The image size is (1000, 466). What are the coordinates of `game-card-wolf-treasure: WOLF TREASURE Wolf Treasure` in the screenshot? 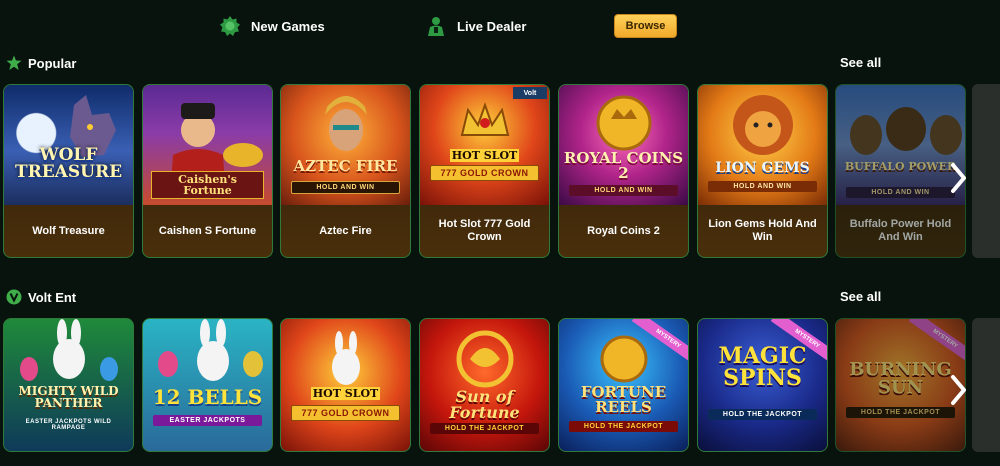 It's located at (68, 171).